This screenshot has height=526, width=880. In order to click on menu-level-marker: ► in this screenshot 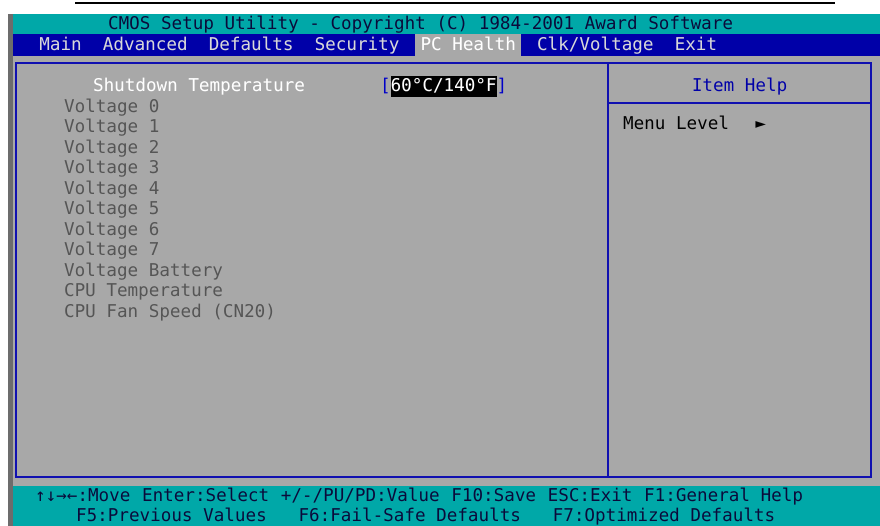, I will do `click(760, 124)`.